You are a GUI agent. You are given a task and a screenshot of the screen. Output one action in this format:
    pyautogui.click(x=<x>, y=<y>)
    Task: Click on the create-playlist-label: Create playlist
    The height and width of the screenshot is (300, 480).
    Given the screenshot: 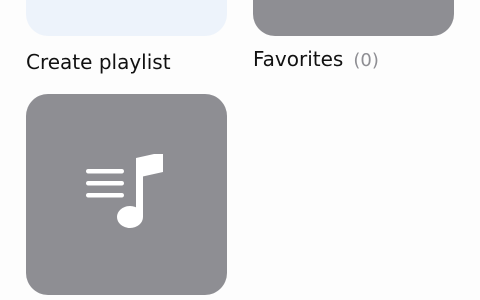 What is the action you would take?
    pyautogui.click(x=98, y=62)
    